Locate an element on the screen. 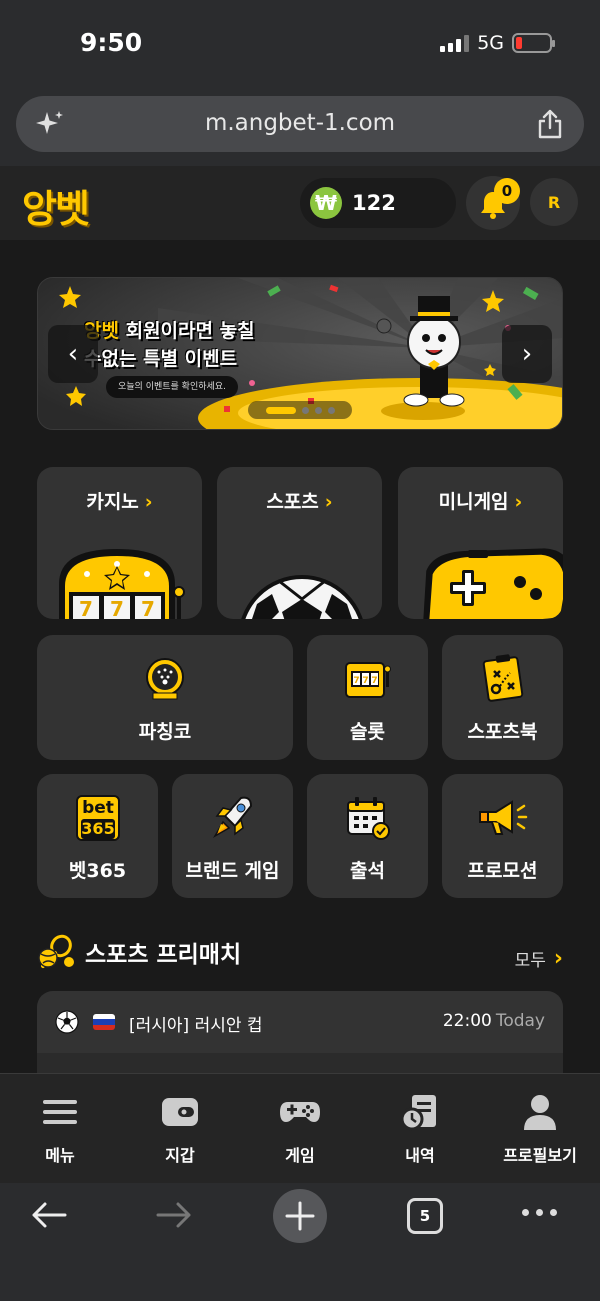  banner-prev-button: ‹ is located at coordinates (73, 354).